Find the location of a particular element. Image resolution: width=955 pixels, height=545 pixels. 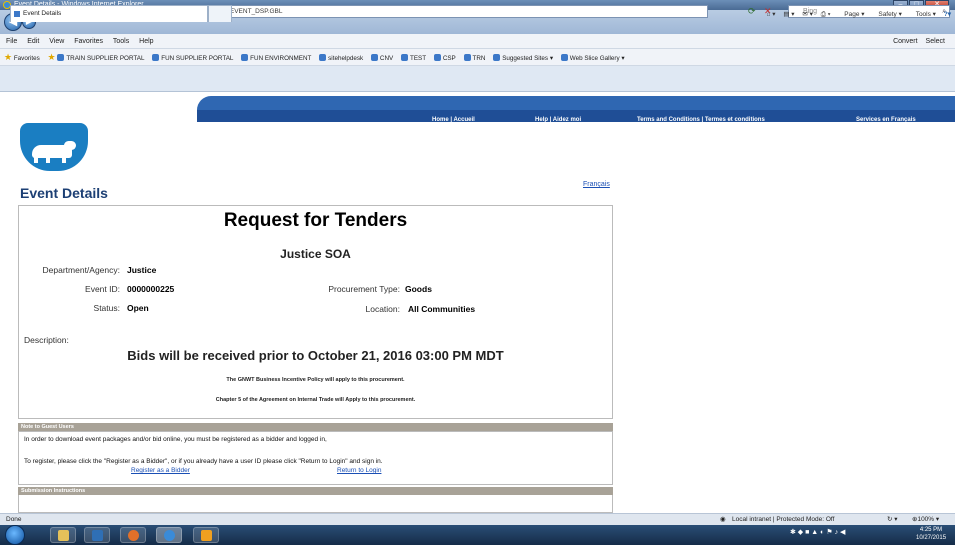

menu-favorites: Favorites is located at coordinates (88, 41).